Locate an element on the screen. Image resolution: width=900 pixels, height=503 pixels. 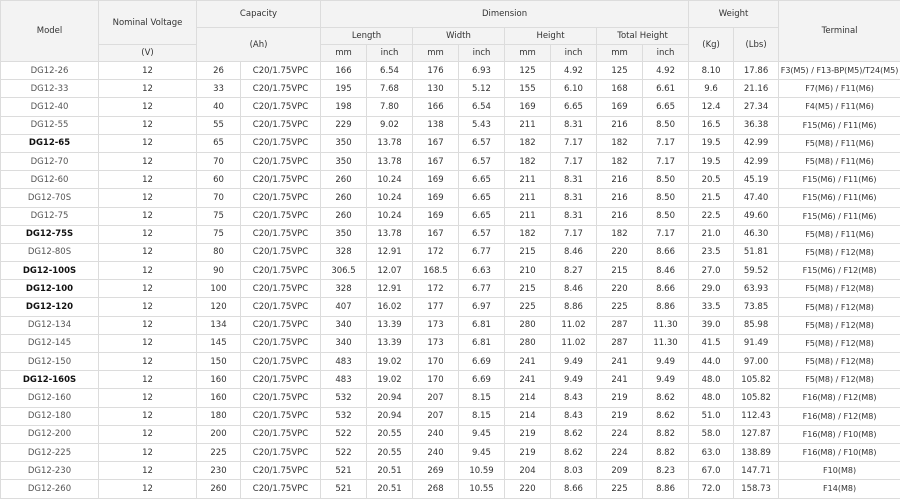
cell-width-inch: 6.77 is located at coordinates (481, 252).